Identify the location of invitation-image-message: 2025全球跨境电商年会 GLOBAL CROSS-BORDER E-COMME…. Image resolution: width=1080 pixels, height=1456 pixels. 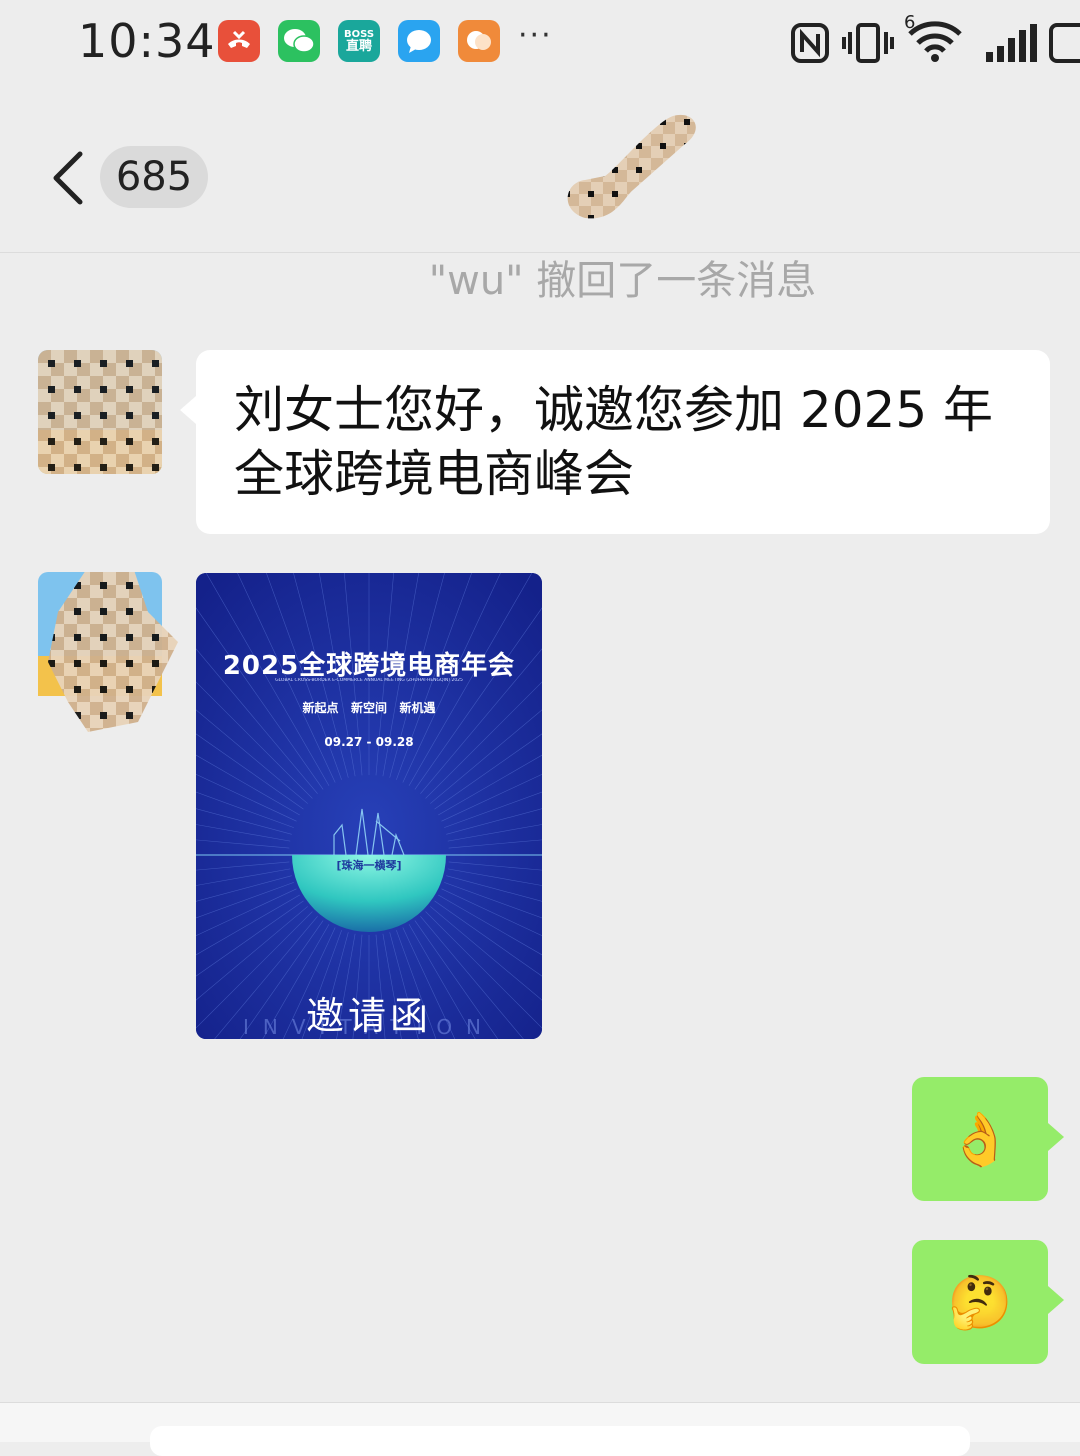
(369, 806).